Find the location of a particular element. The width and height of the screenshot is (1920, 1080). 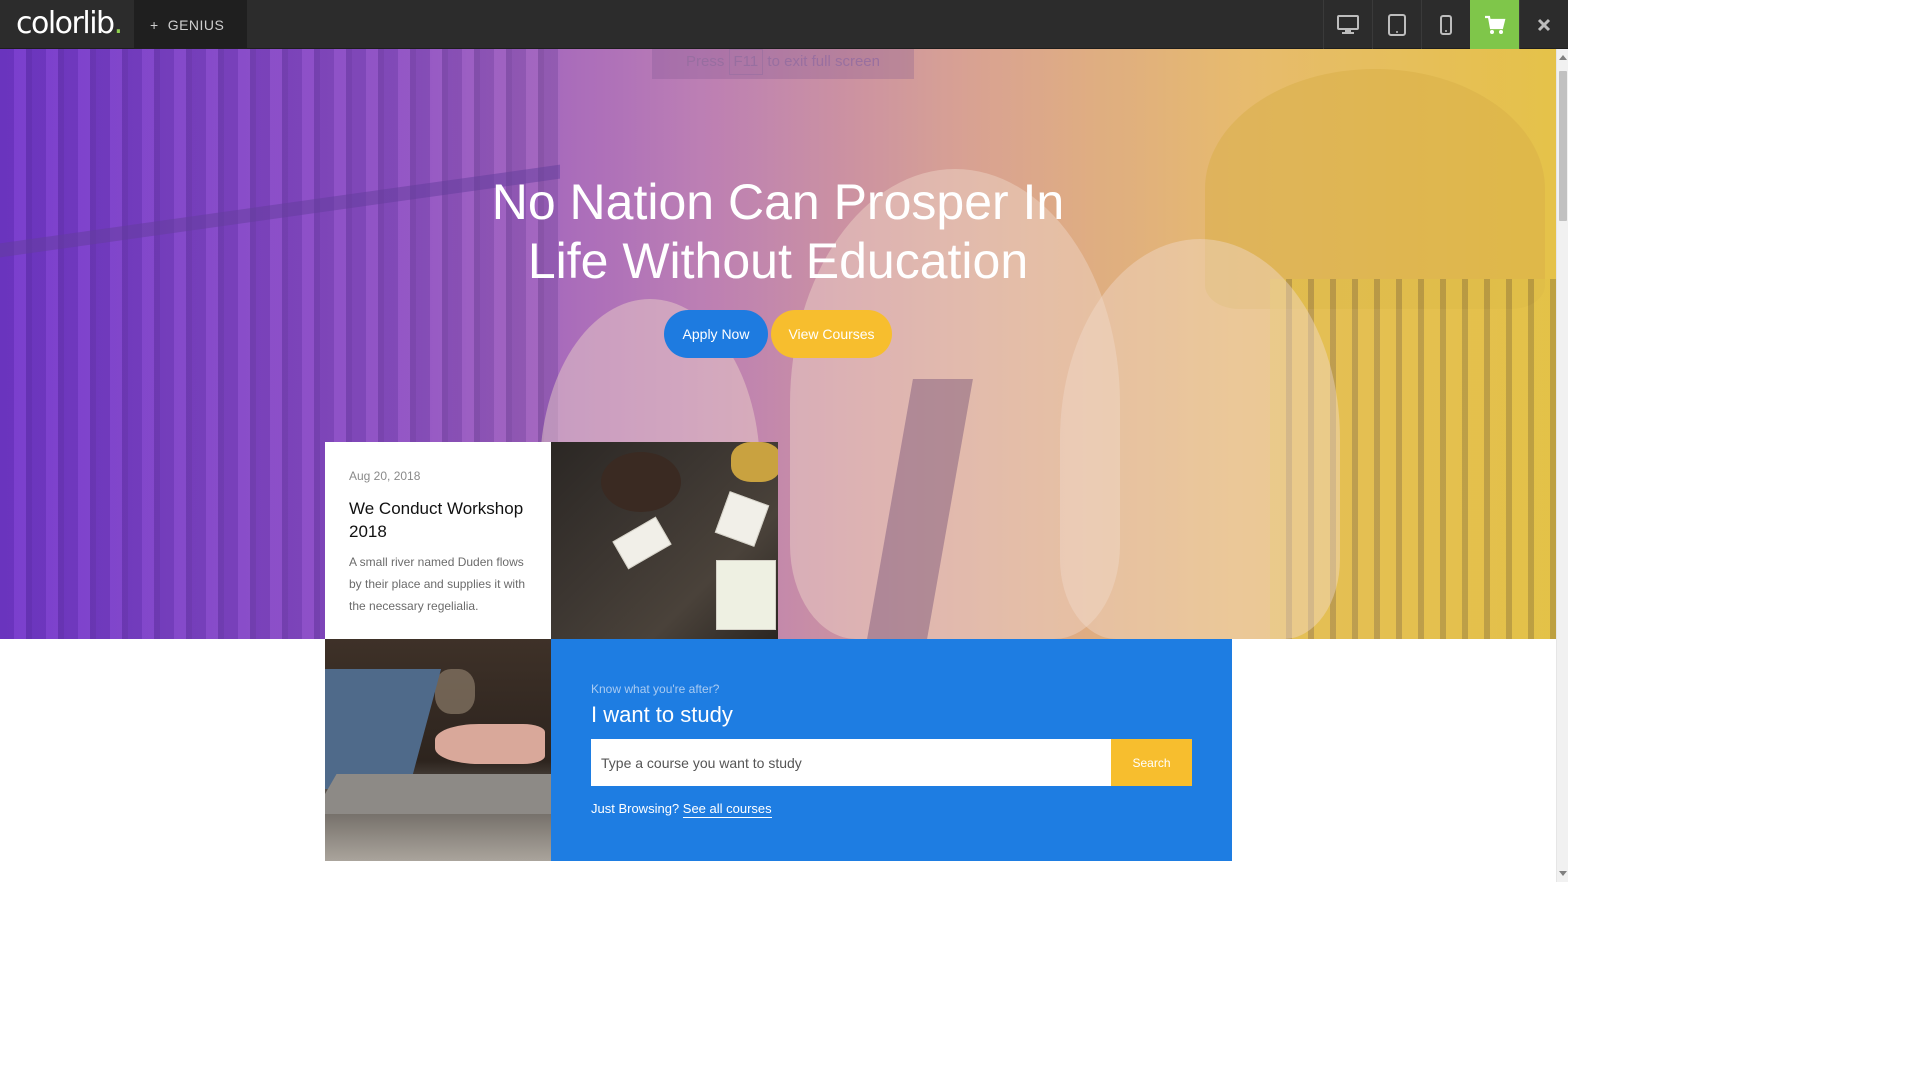

colorlib-logo: colorlib. is located at coordinates (70, 23).